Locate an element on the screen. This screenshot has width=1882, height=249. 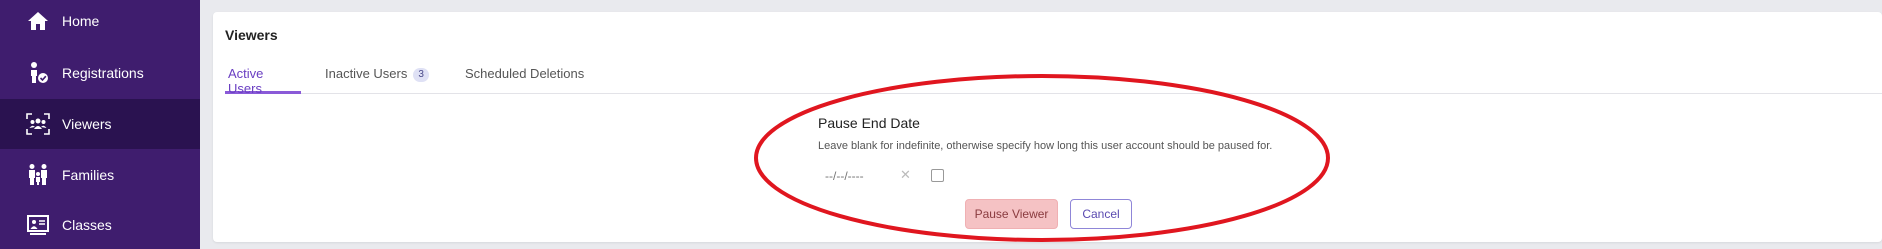
home-icon is located at coordinates (38, 21).